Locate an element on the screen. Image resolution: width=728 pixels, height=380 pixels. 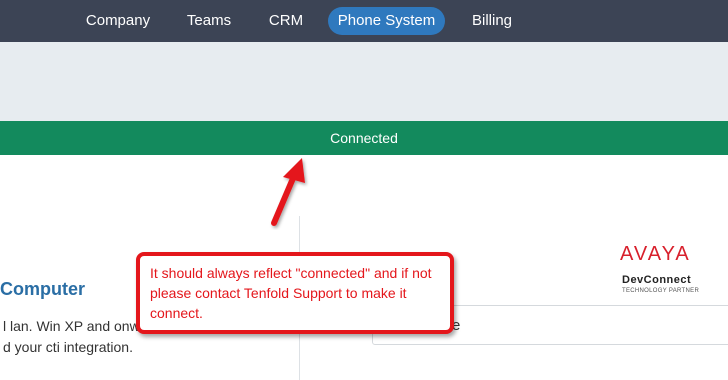
nav-tab-phone-system: Phone System is located at coordinates (386, 21).